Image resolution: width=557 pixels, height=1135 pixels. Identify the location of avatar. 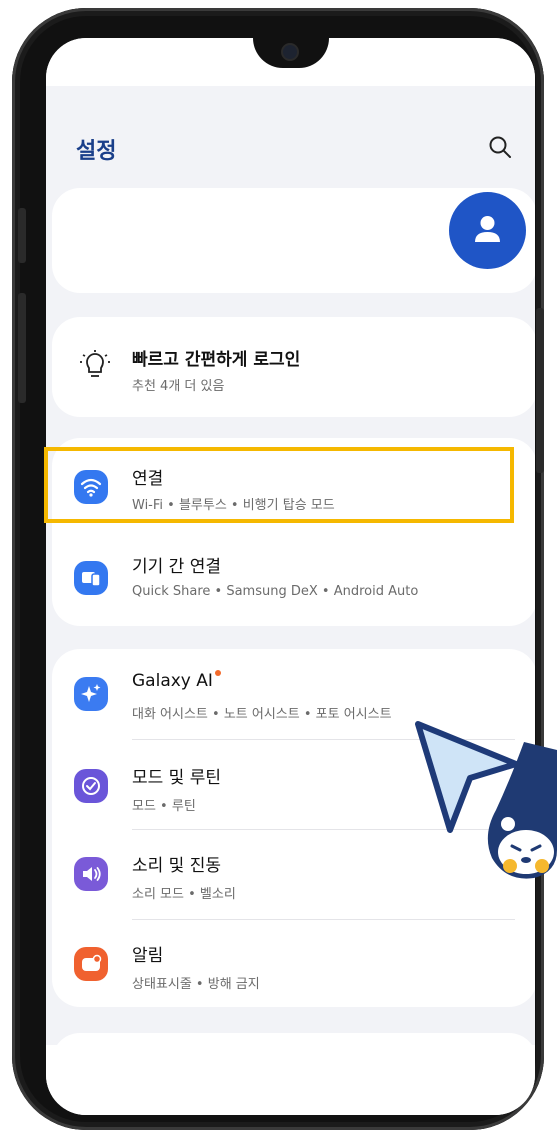
(487, 230).